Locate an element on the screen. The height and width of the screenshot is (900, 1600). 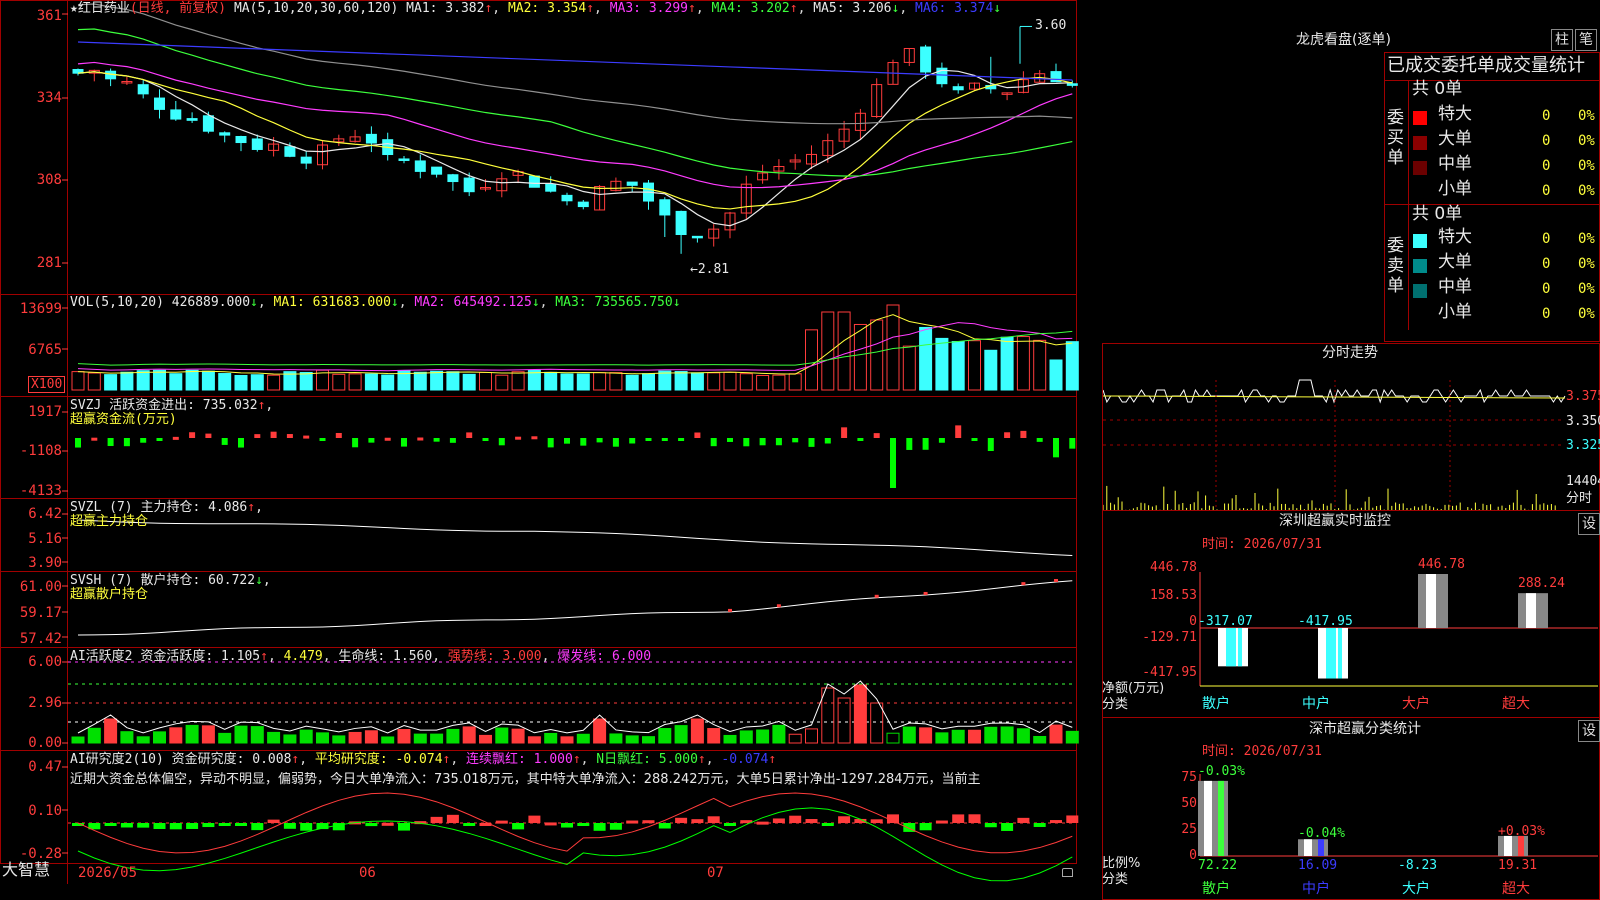
buy-row-count: 0 is located at coordinates (1546, 141).